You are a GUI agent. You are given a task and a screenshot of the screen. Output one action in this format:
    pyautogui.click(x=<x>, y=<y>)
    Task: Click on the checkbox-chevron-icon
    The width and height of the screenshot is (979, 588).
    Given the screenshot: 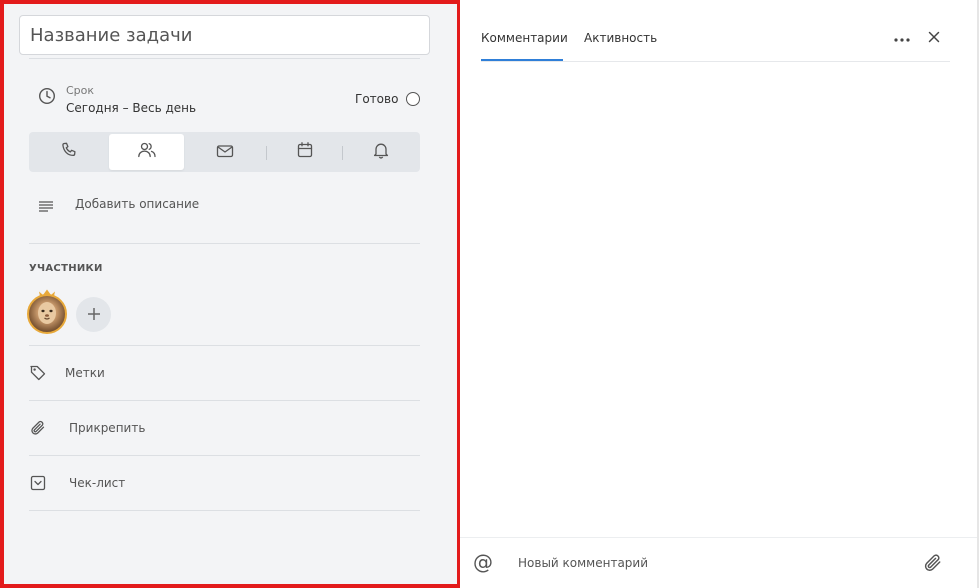 What is the action you would take?
    pyautogui.click(x=49, y=483)
    